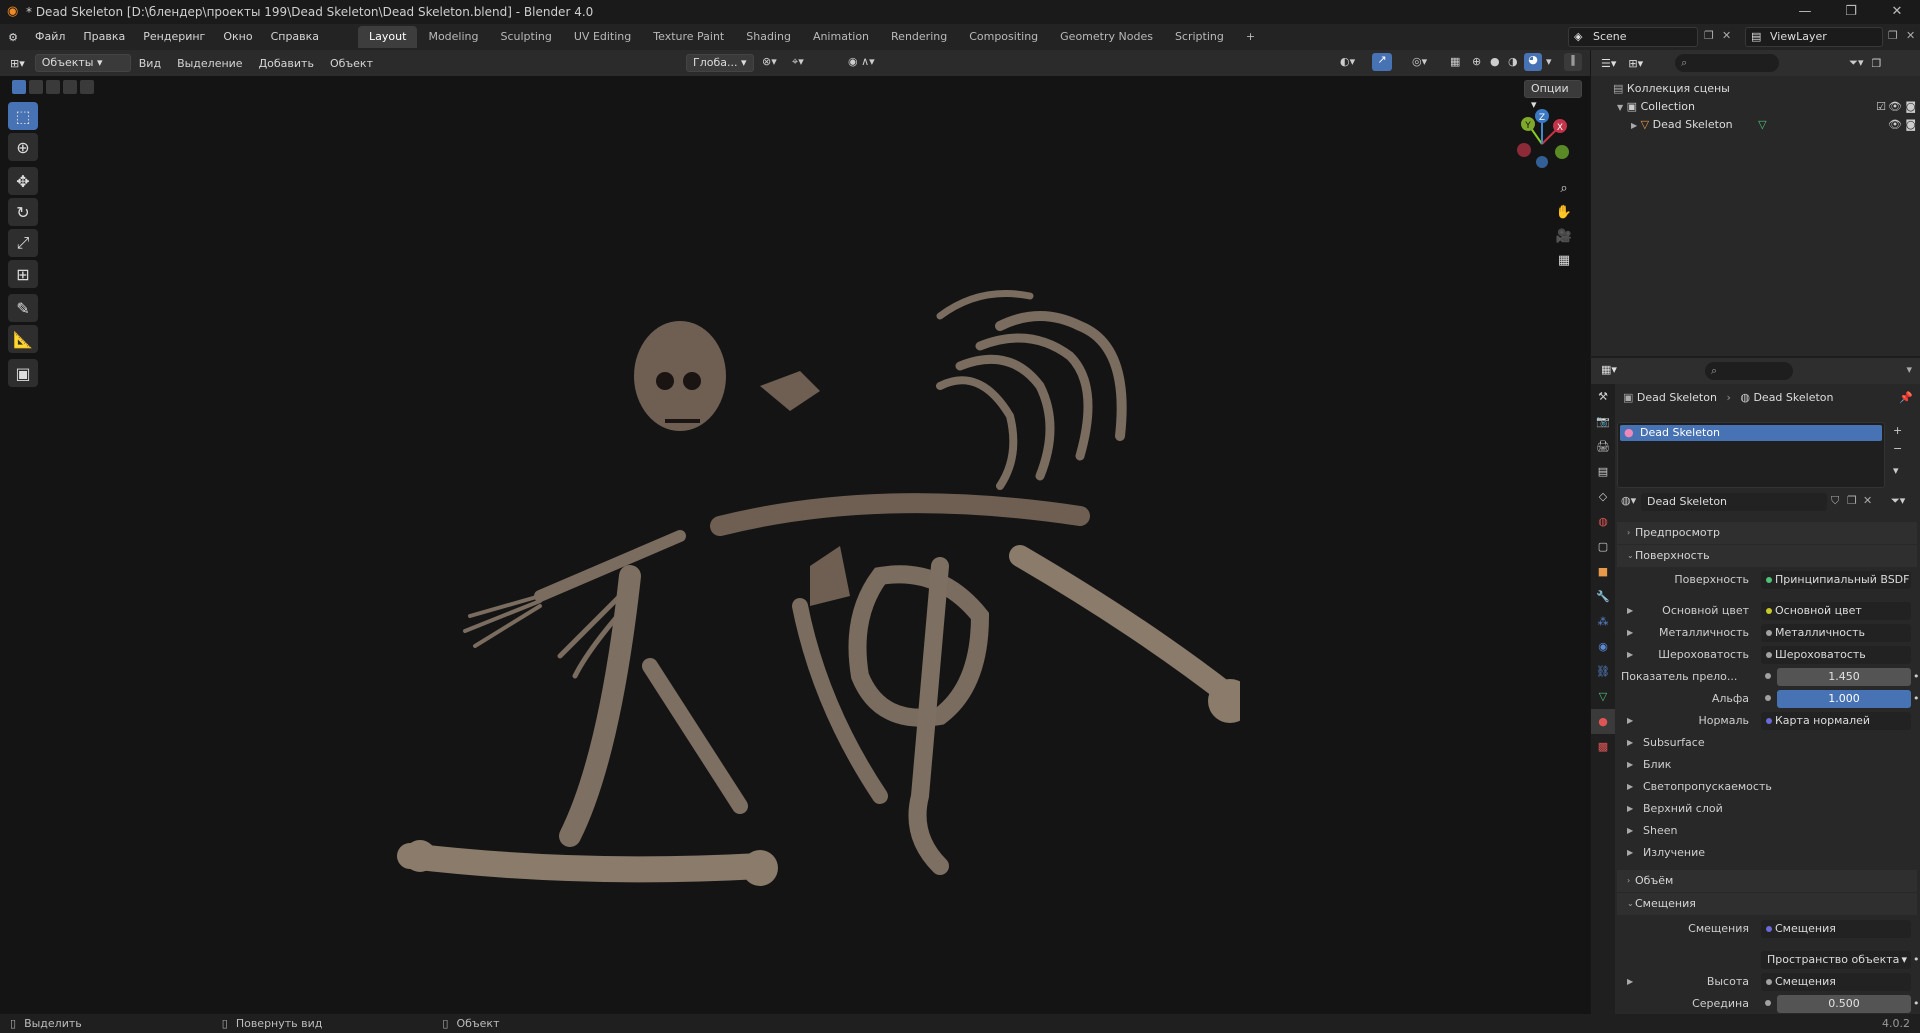  I want to click on navigation-gizmo: X Y Z, so click(1542, 138).